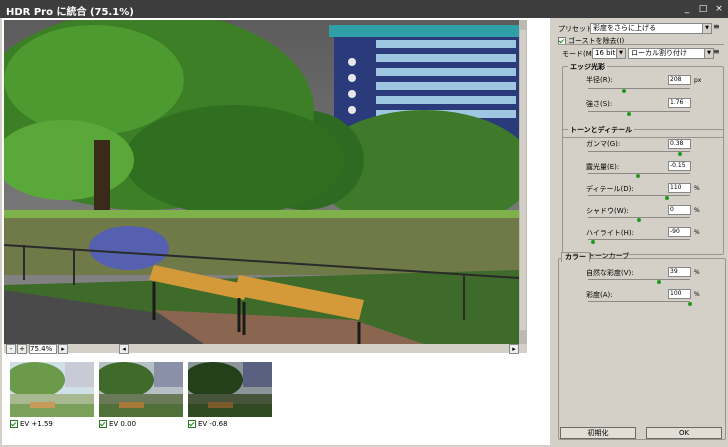 The width and height of the screenshot is (728, 447). Describe the element at coordinates (639, 195) in the screenshot. I see `detail-slider-track` at that location.